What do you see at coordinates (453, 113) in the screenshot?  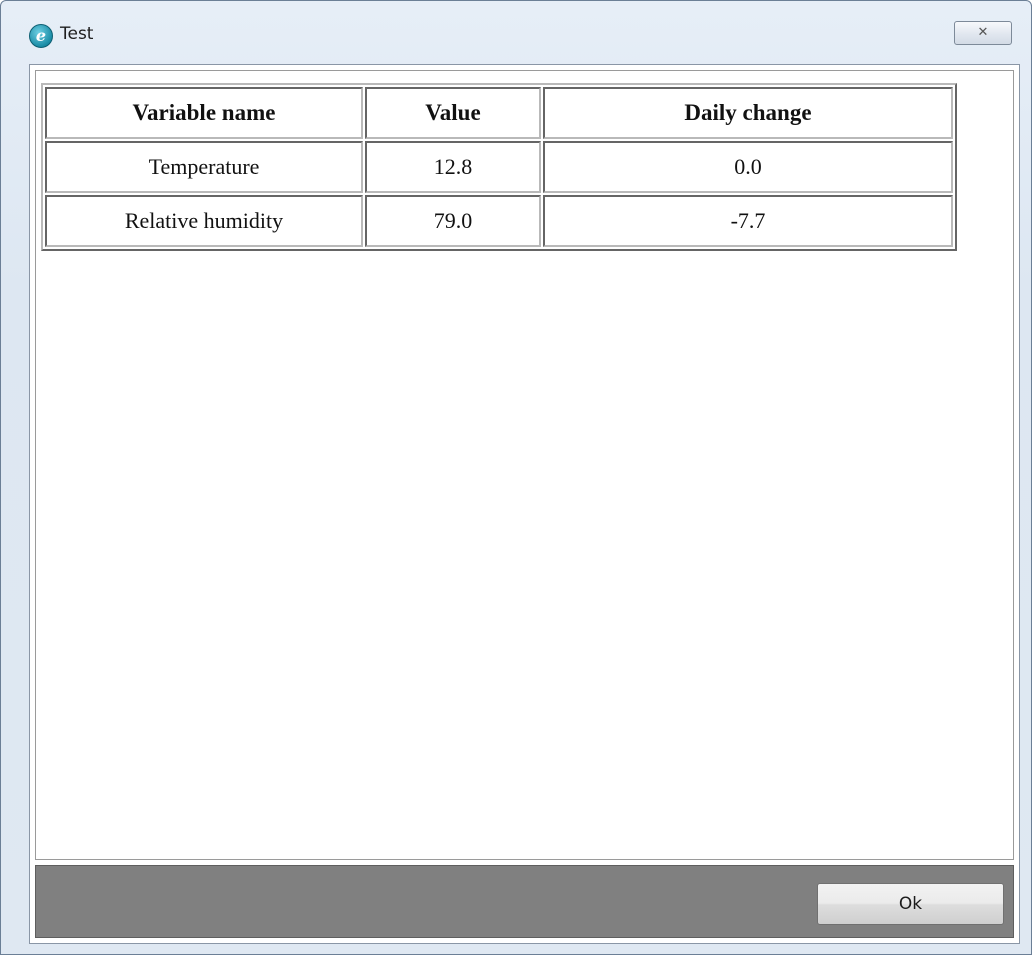 I see `column-header-value: Value` at bounding box center [453, 113].